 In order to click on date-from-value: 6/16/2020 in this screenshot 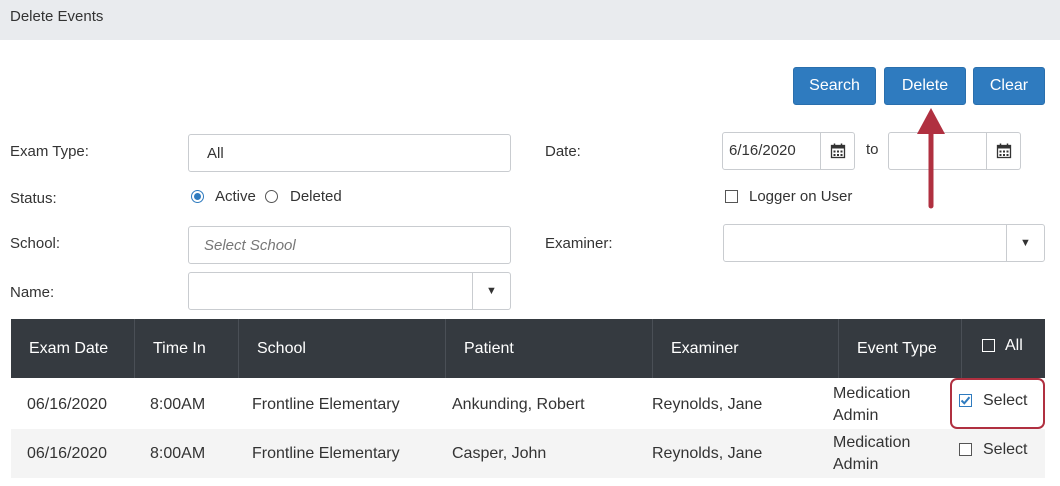, I will do `click(762, 150)`.